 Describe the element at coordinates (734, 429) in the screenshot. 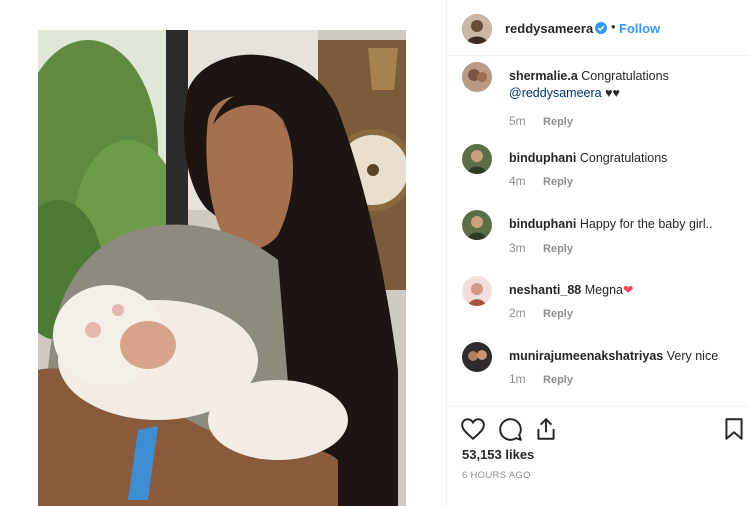

I see `bookmark-icon` at that location.